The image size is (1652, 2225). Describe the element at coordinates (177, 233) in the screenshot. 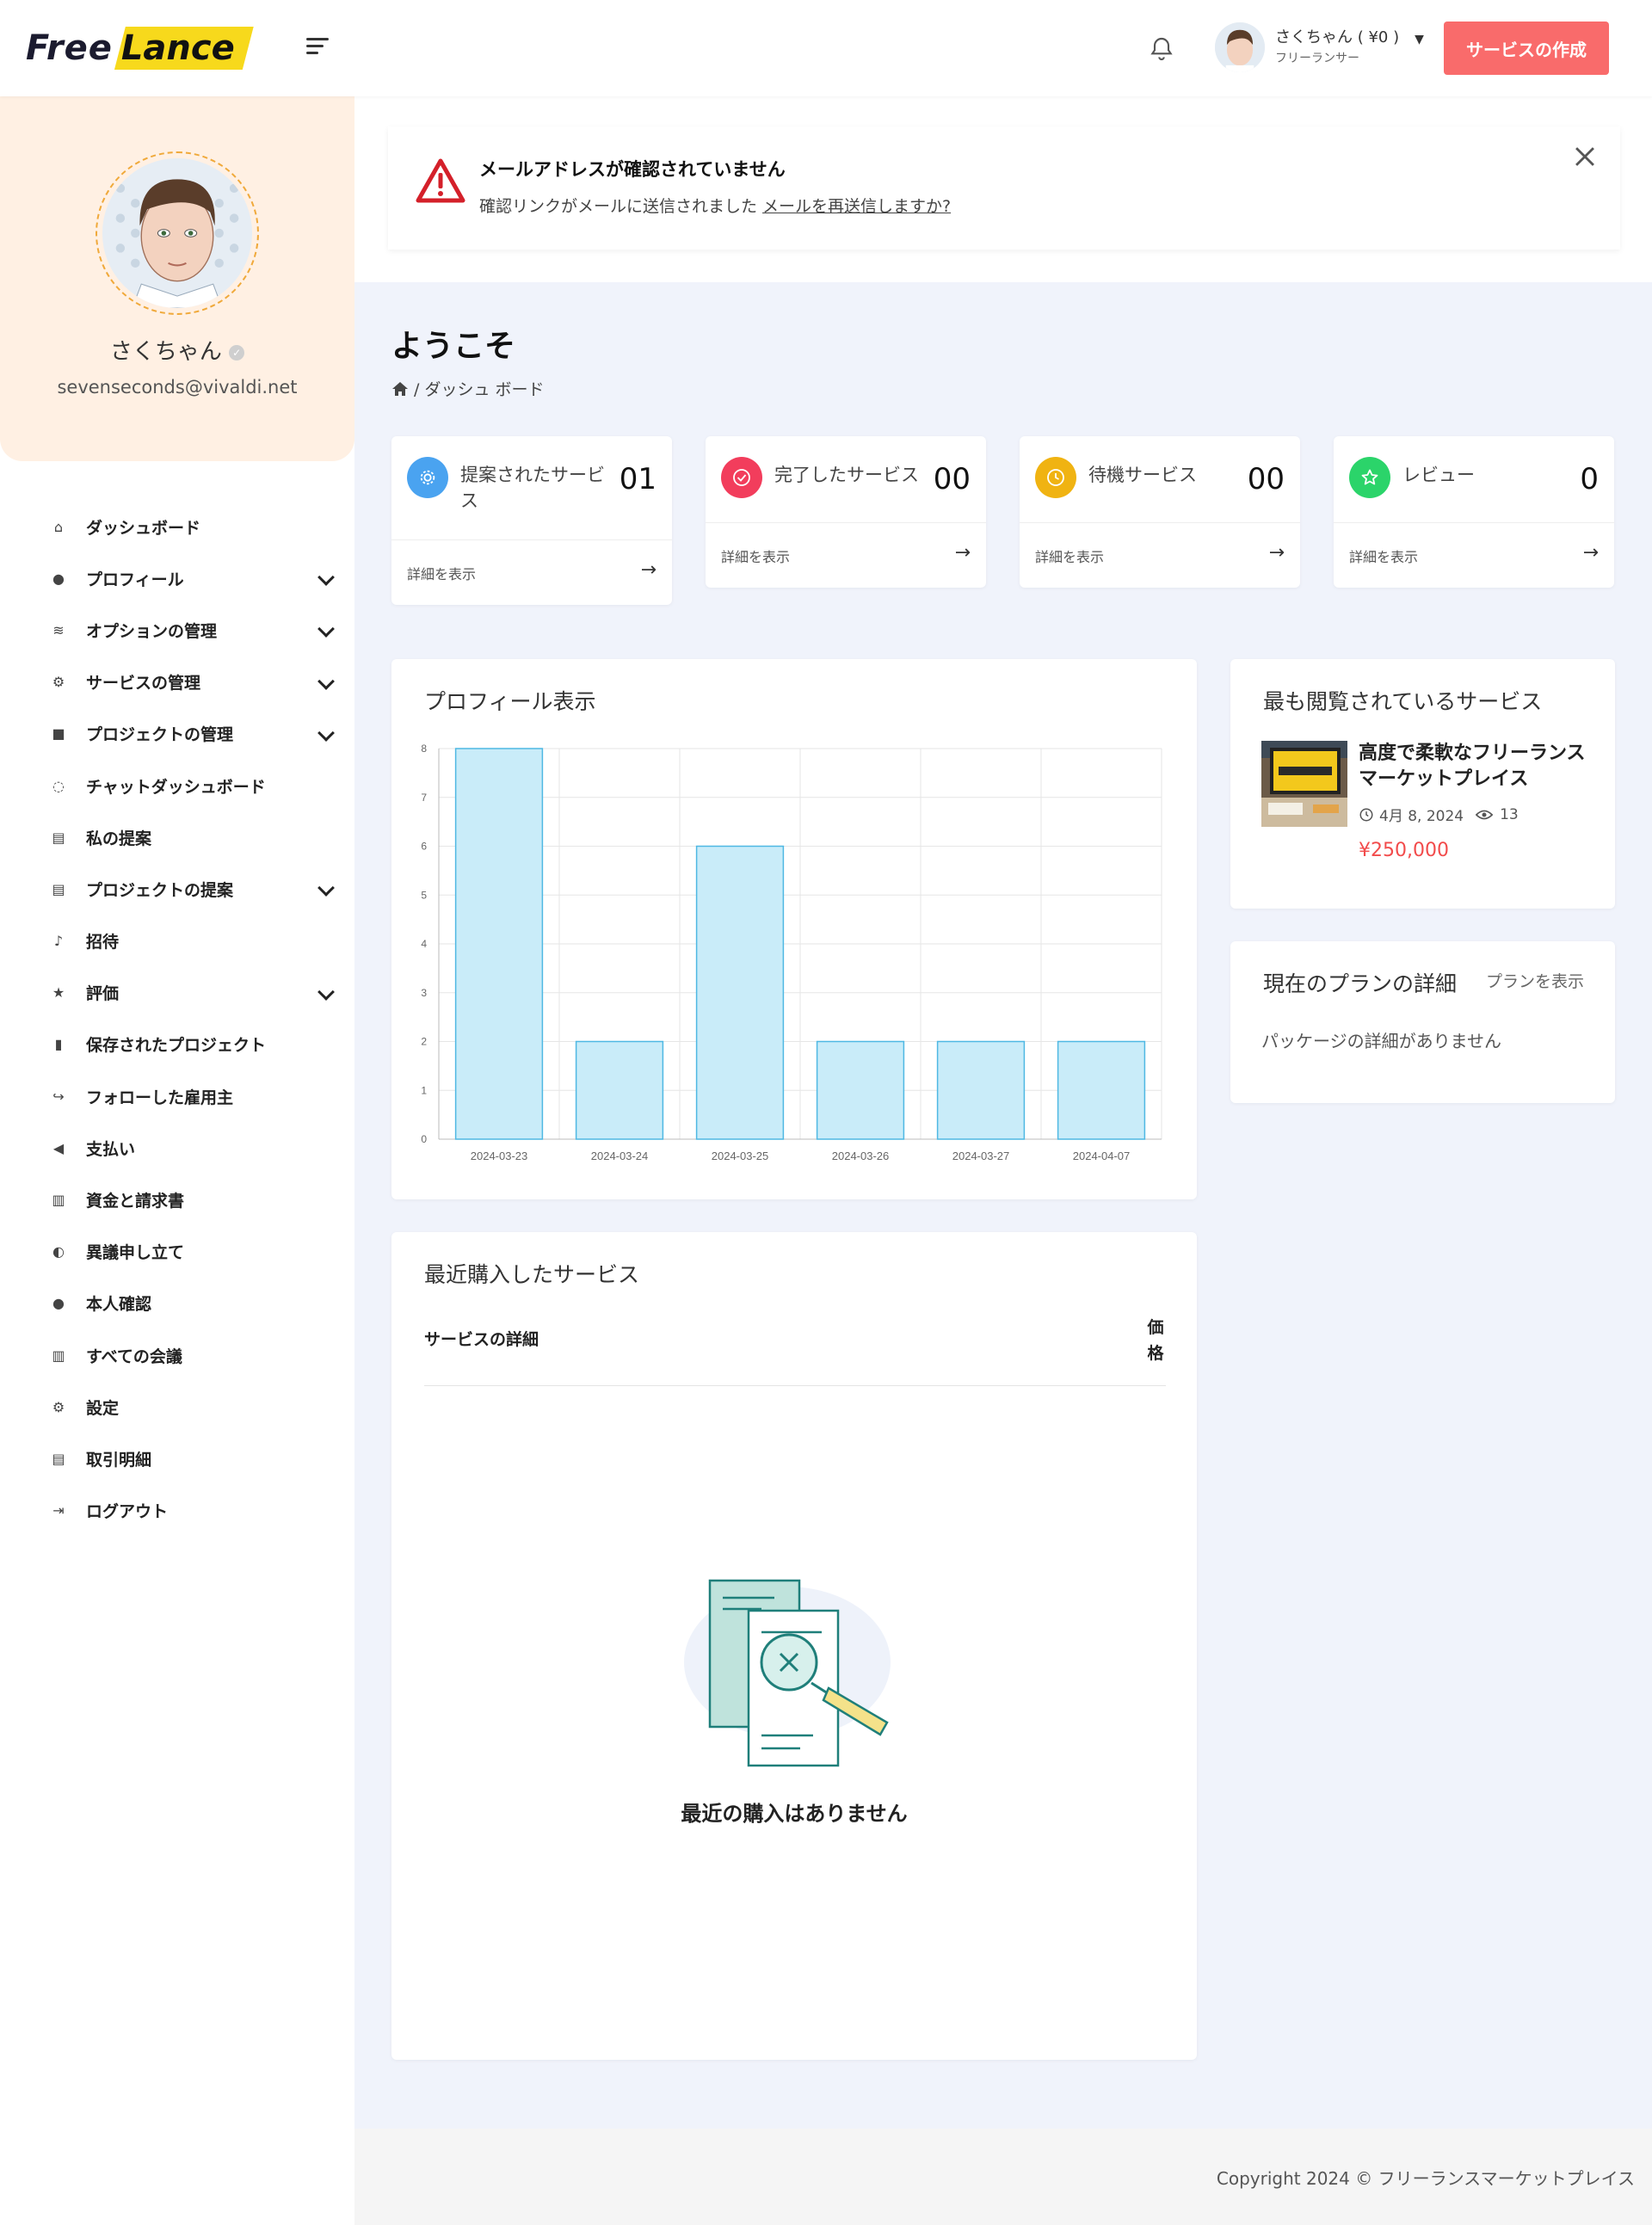

I see `profile-avatar` at that location.